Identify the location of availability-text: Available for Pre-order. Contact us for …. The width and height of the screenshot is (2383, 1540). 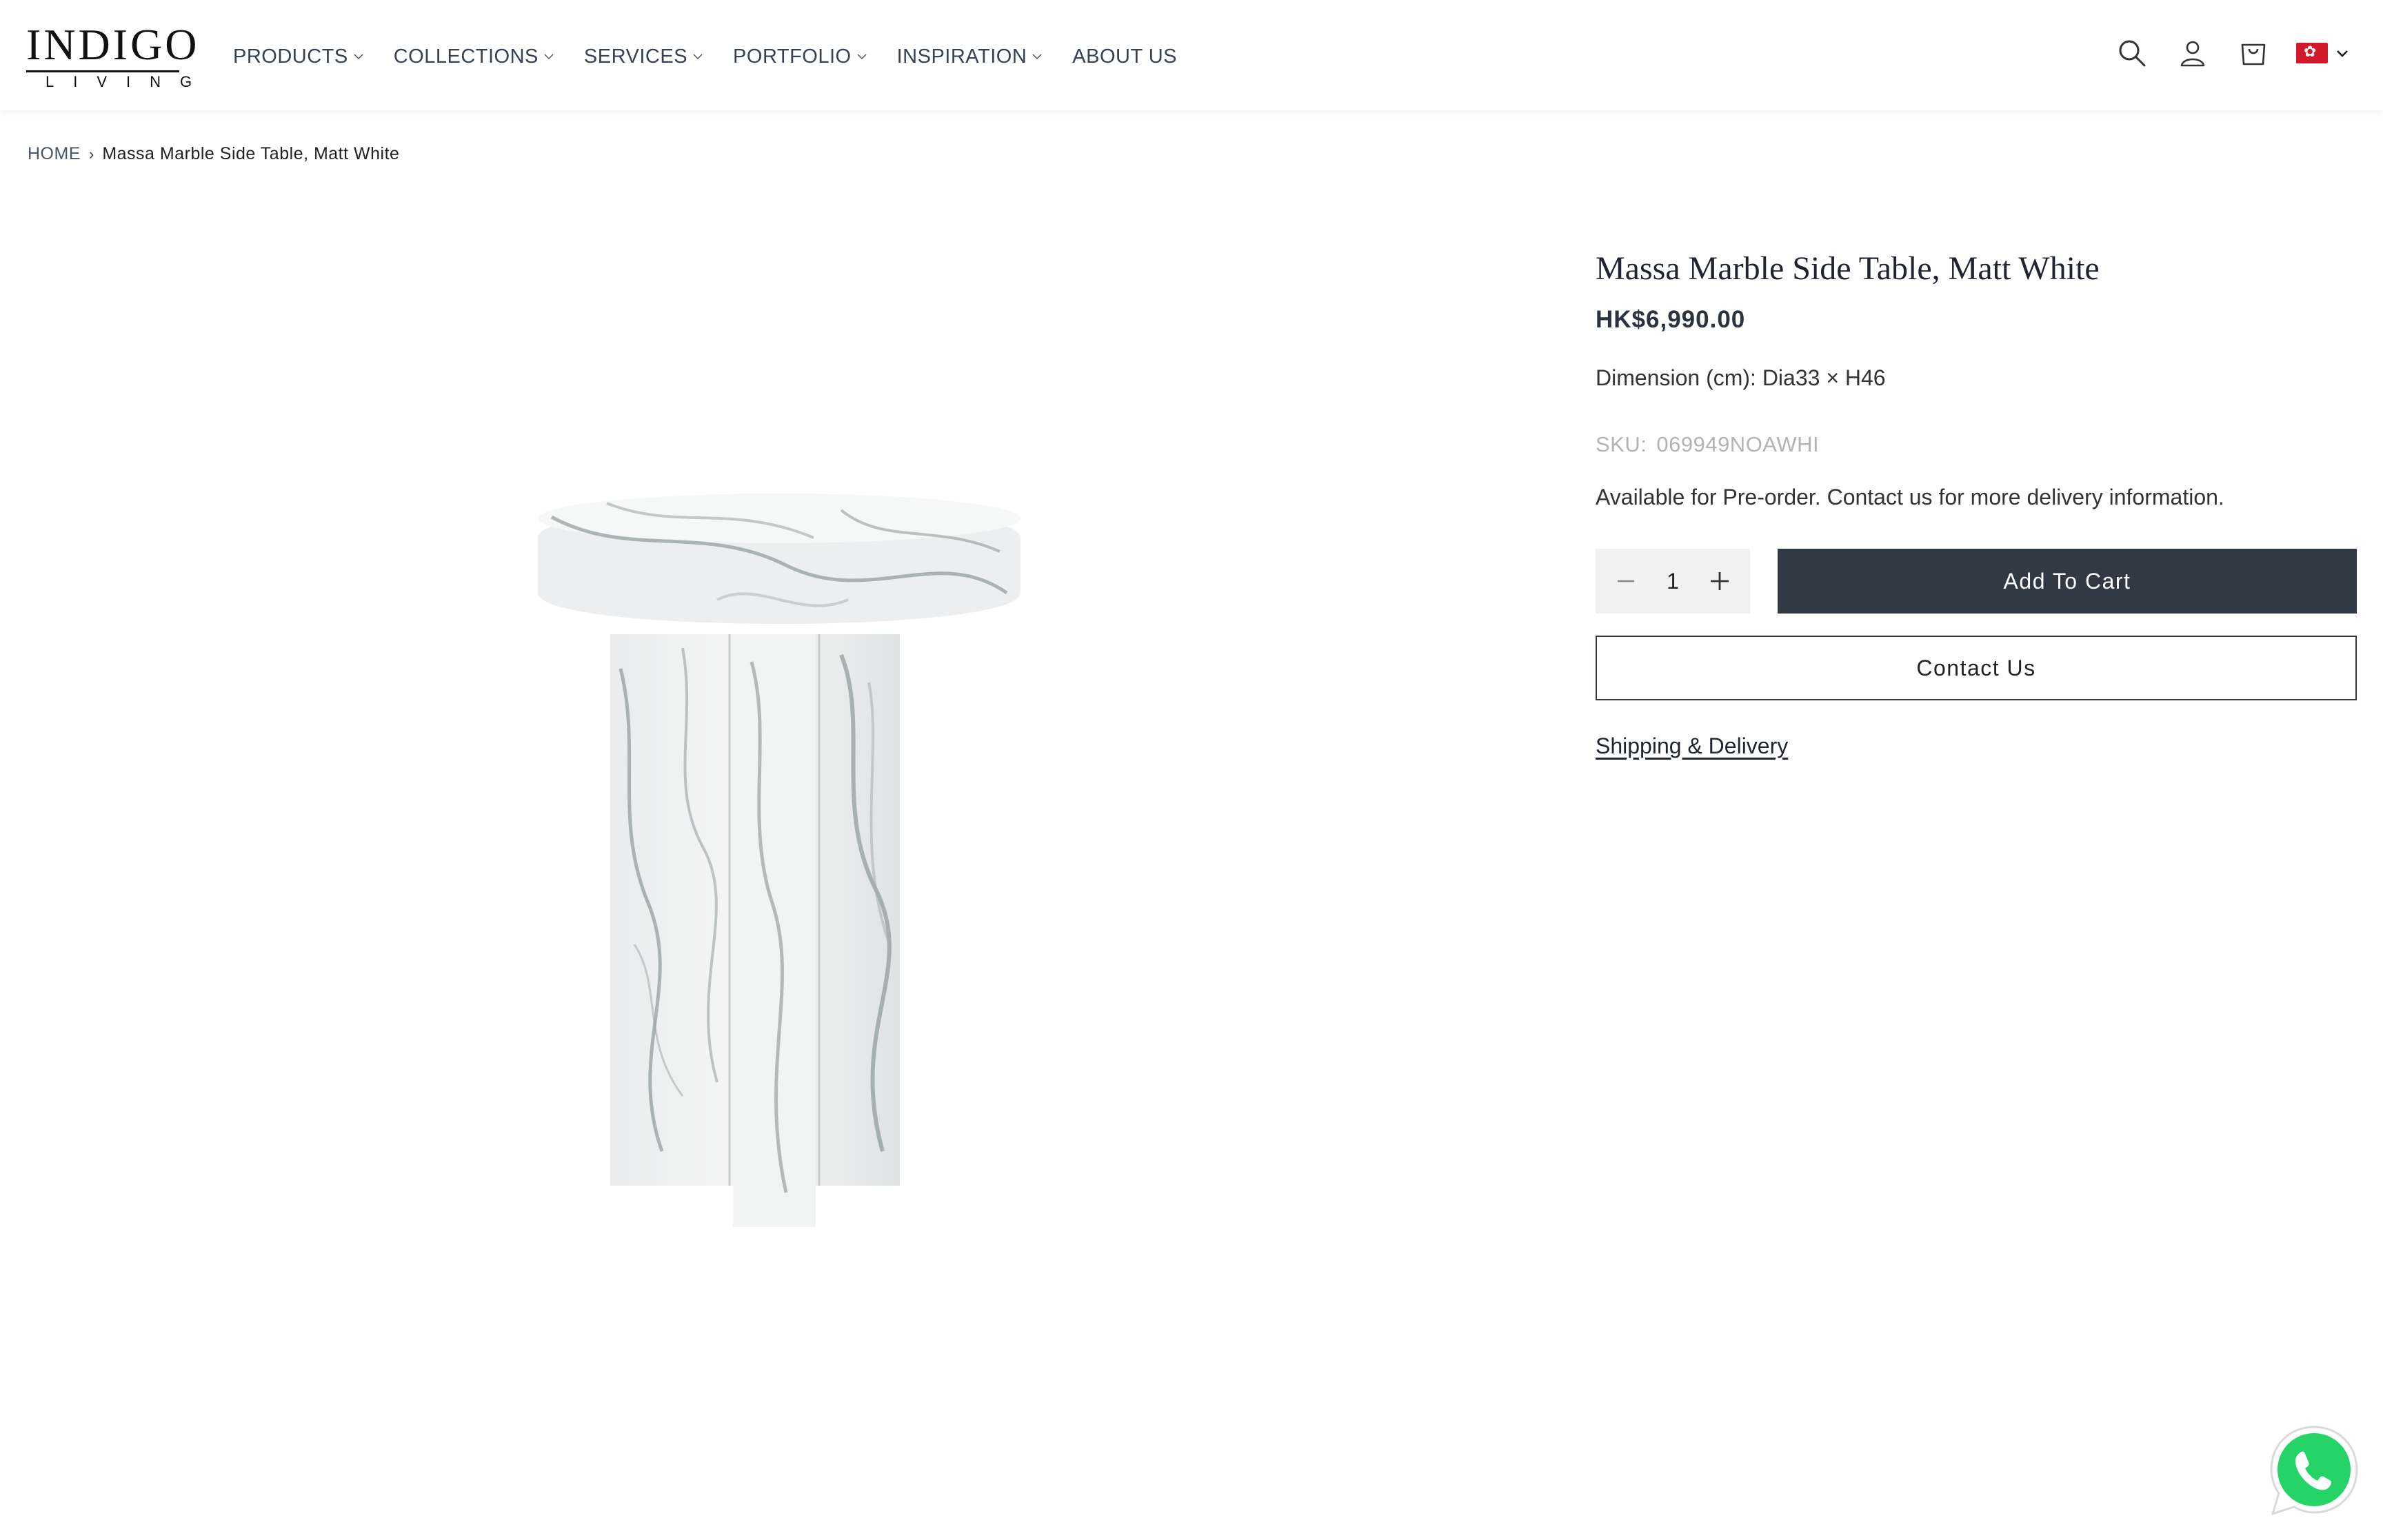
(1910, 497).